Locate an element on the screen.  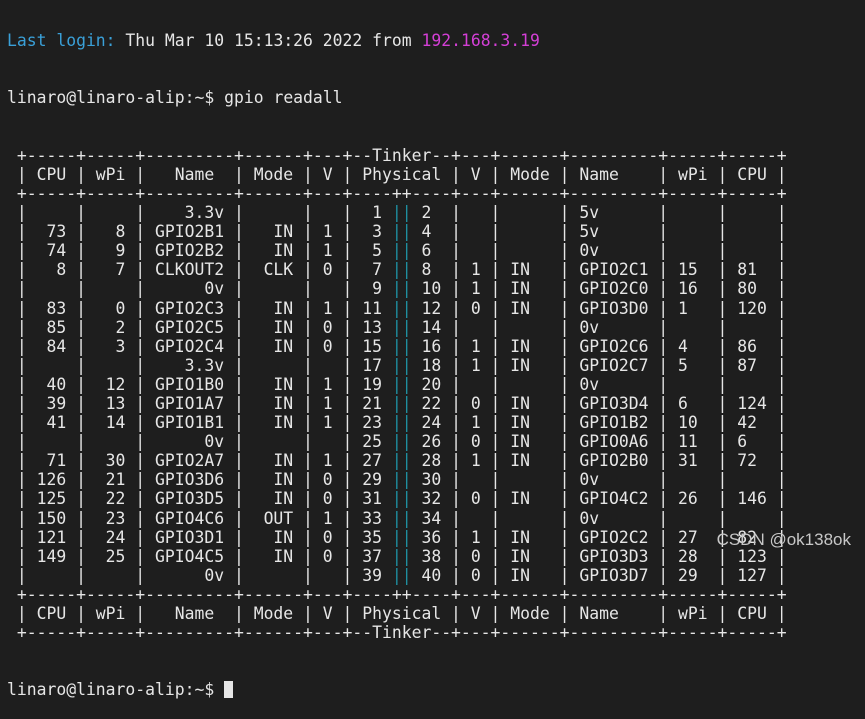
command-line: linaro@linaro-alip:~$ gpio readall is located at coordinates (397, 97).